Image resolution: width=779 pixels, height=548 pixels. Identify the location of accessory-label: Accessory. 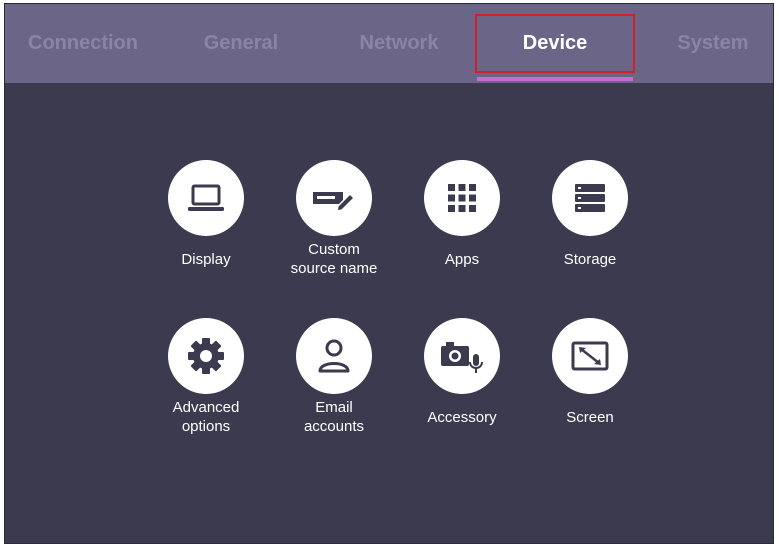
(462, 417).